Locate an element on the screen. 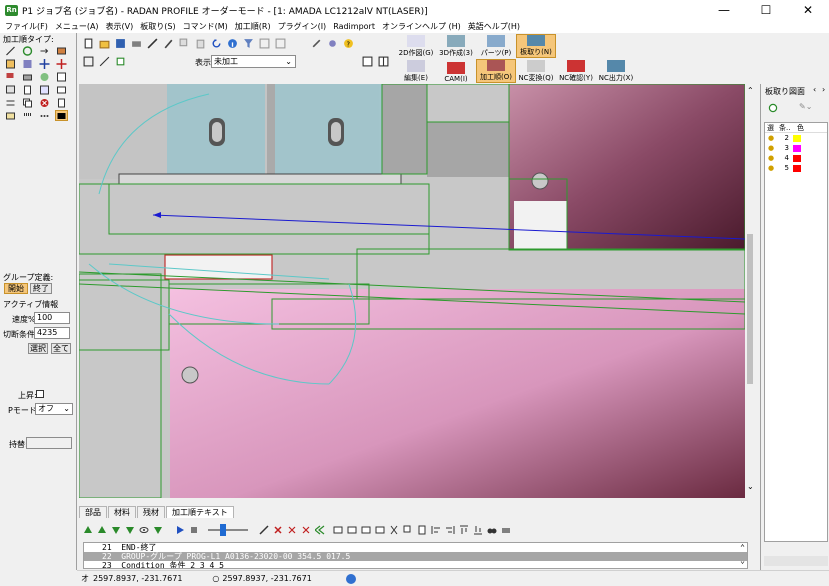  menu-radimport: Radimport is located at coordinates (354, 26).